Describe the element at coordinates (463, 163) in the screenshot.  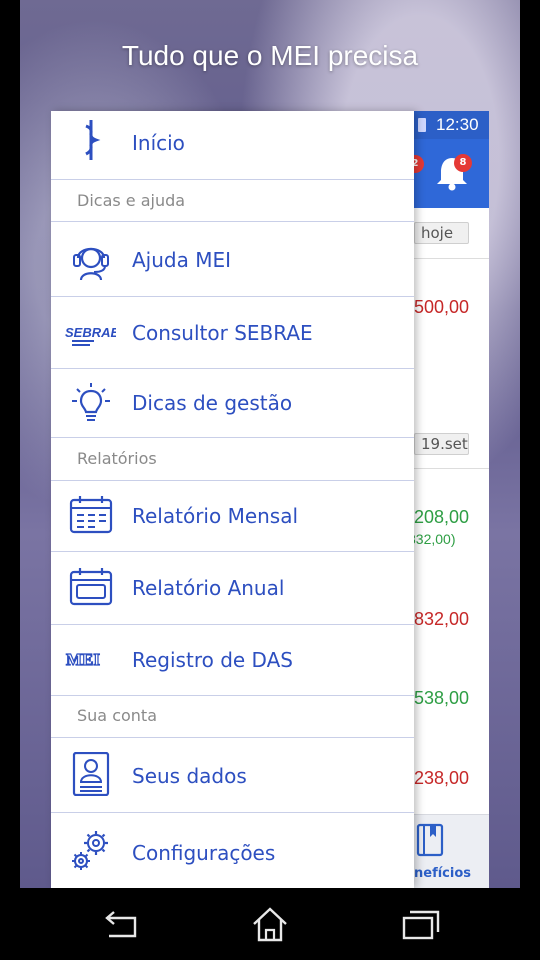
I see `notification-count-badge: 8` at that location.